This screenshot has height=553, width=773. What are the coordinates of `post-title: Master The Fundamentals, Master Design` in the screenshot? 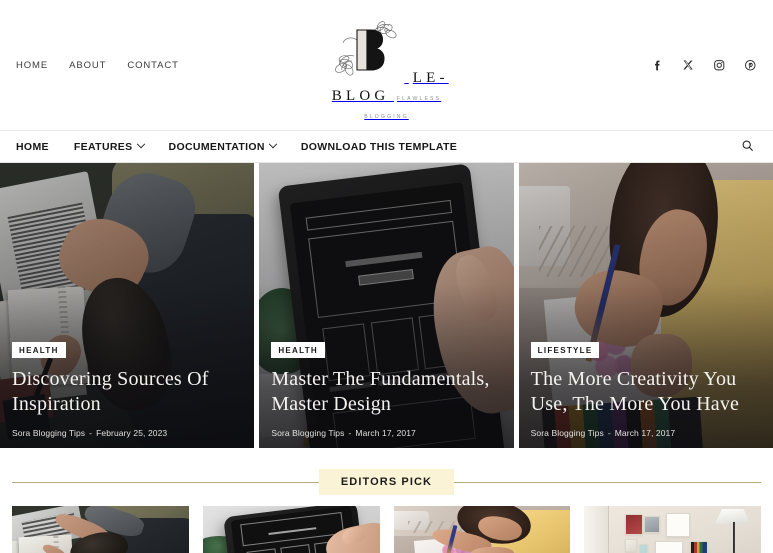 It's located at (386, 392).